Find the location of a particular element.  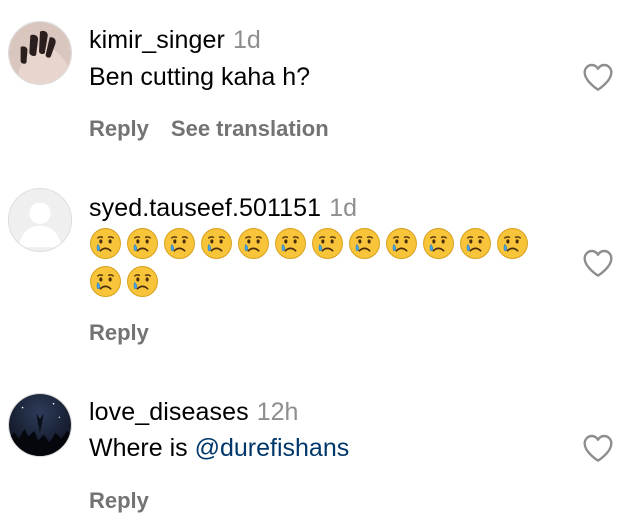

night-sky-avatar-icon is located at coordinates (40, 425).